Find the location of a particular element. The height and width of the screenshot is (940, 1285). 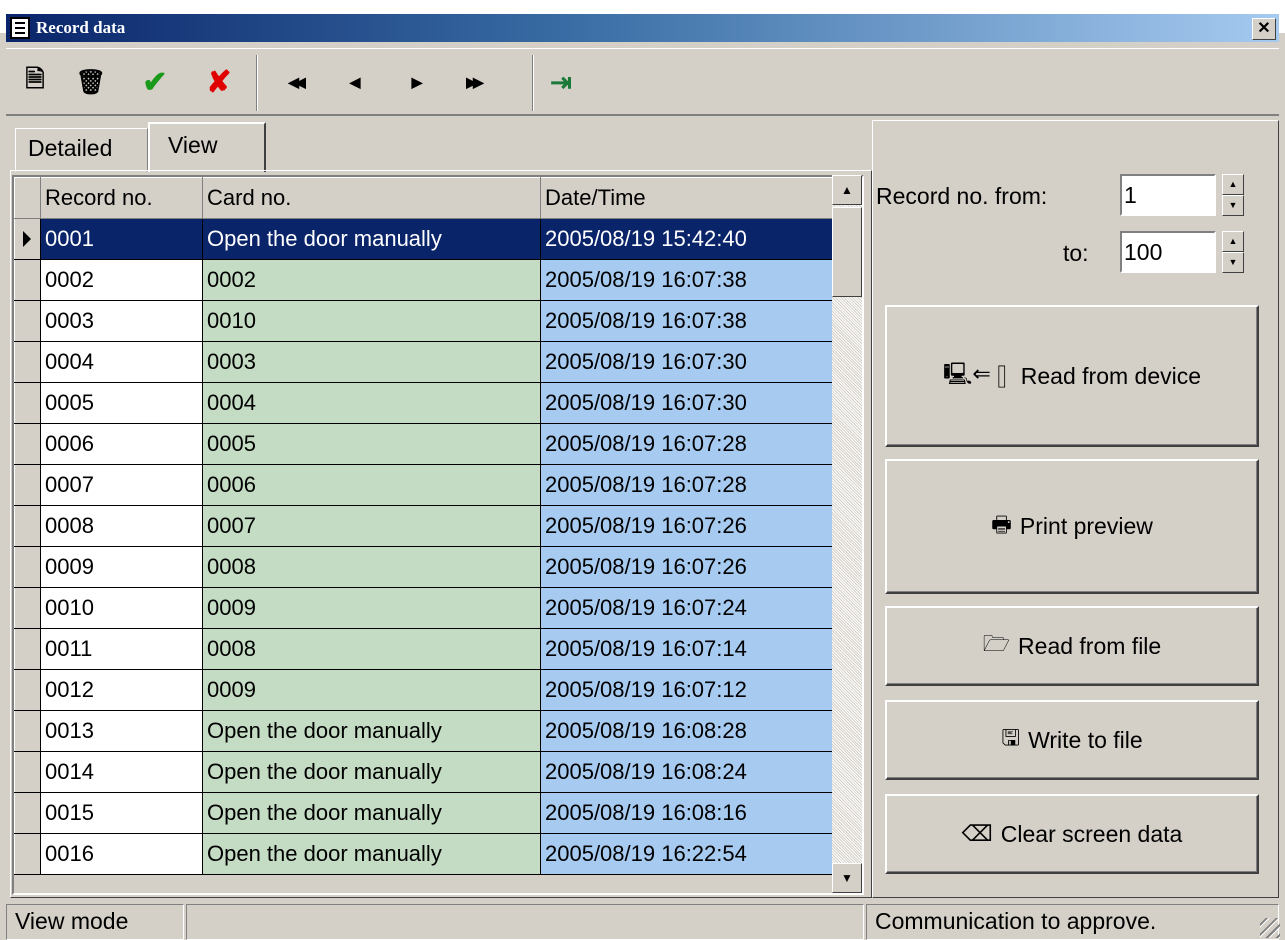

next-record-icon: ▶ is located at coordinates (417, 82).